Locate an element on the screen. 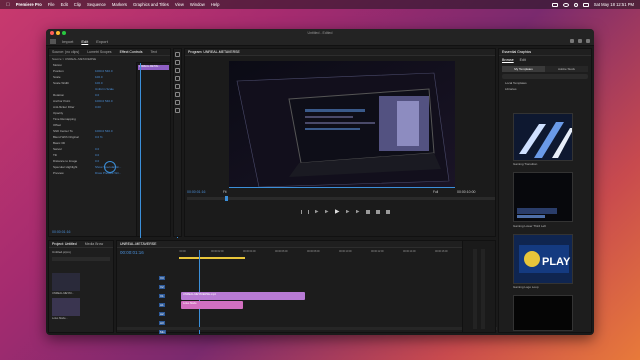  track-label: A1 is located at coordinates (162, 305).